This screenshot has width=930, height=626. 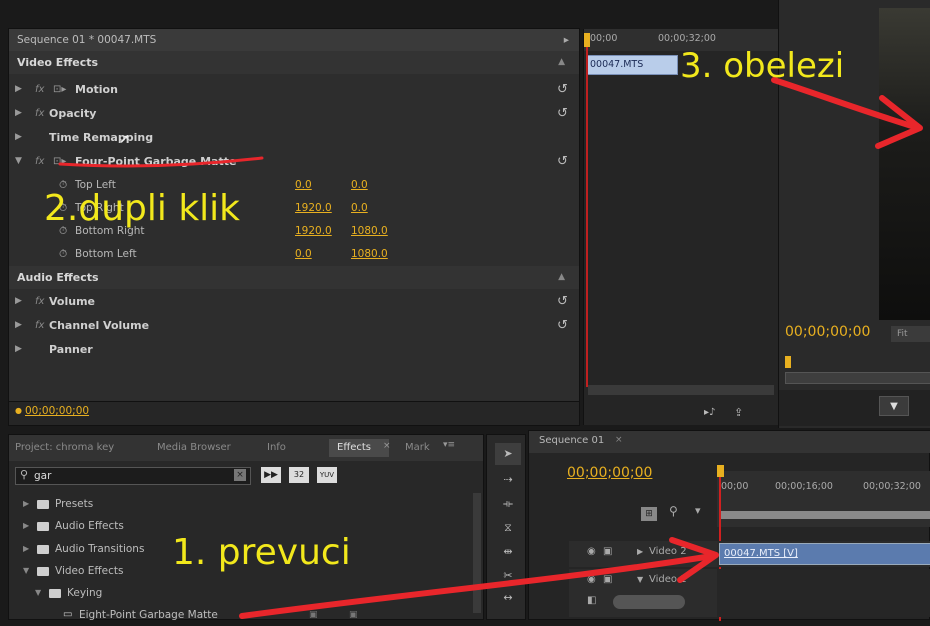 I want to click on annotation-step-2: 2.dupli klik, so click(x=142, y=208).